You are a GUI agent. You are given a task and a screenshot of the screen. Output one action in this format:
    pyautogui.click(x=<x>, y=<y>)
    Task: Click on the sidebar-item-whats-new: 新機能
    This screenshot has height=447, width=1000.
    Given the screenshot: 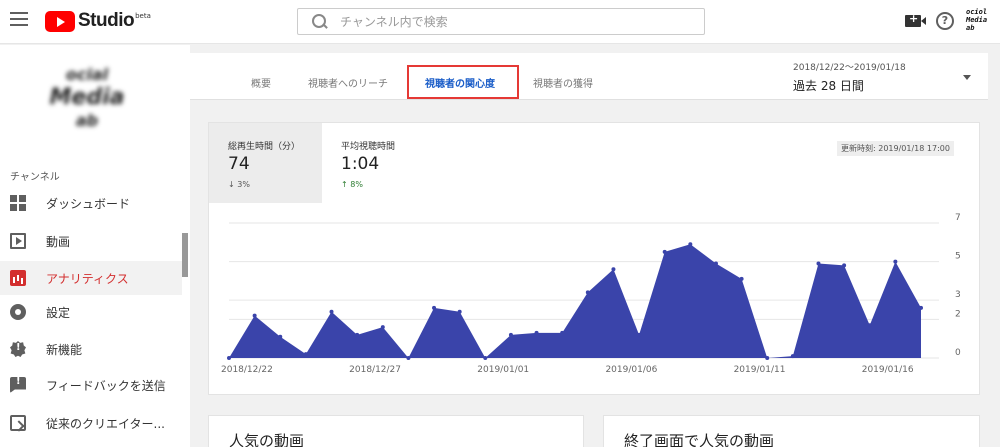 What is the action you would take?
    pyautogui.click(x=91, y=349)
    